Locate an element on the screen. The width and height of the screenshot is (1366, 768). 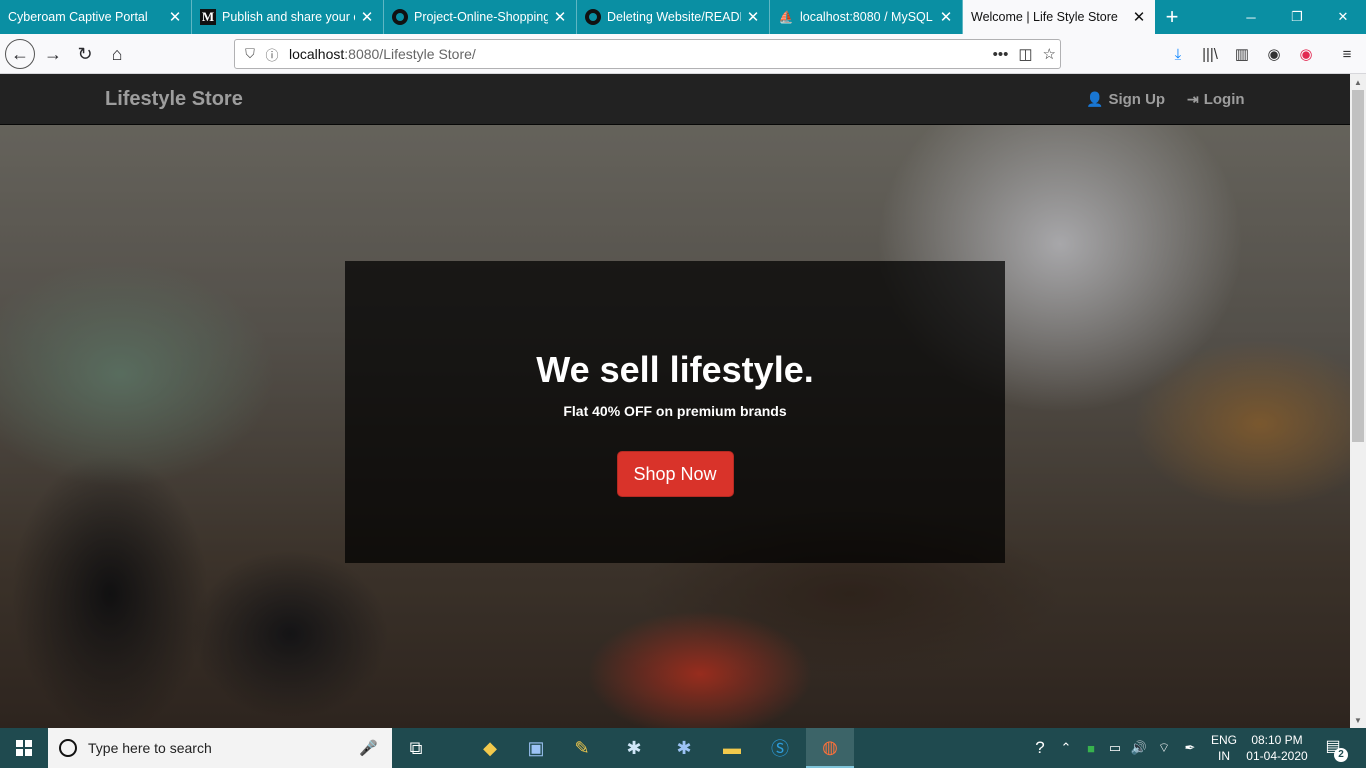
tab-title: Publish and share your o is located at coordinates (288, 17).